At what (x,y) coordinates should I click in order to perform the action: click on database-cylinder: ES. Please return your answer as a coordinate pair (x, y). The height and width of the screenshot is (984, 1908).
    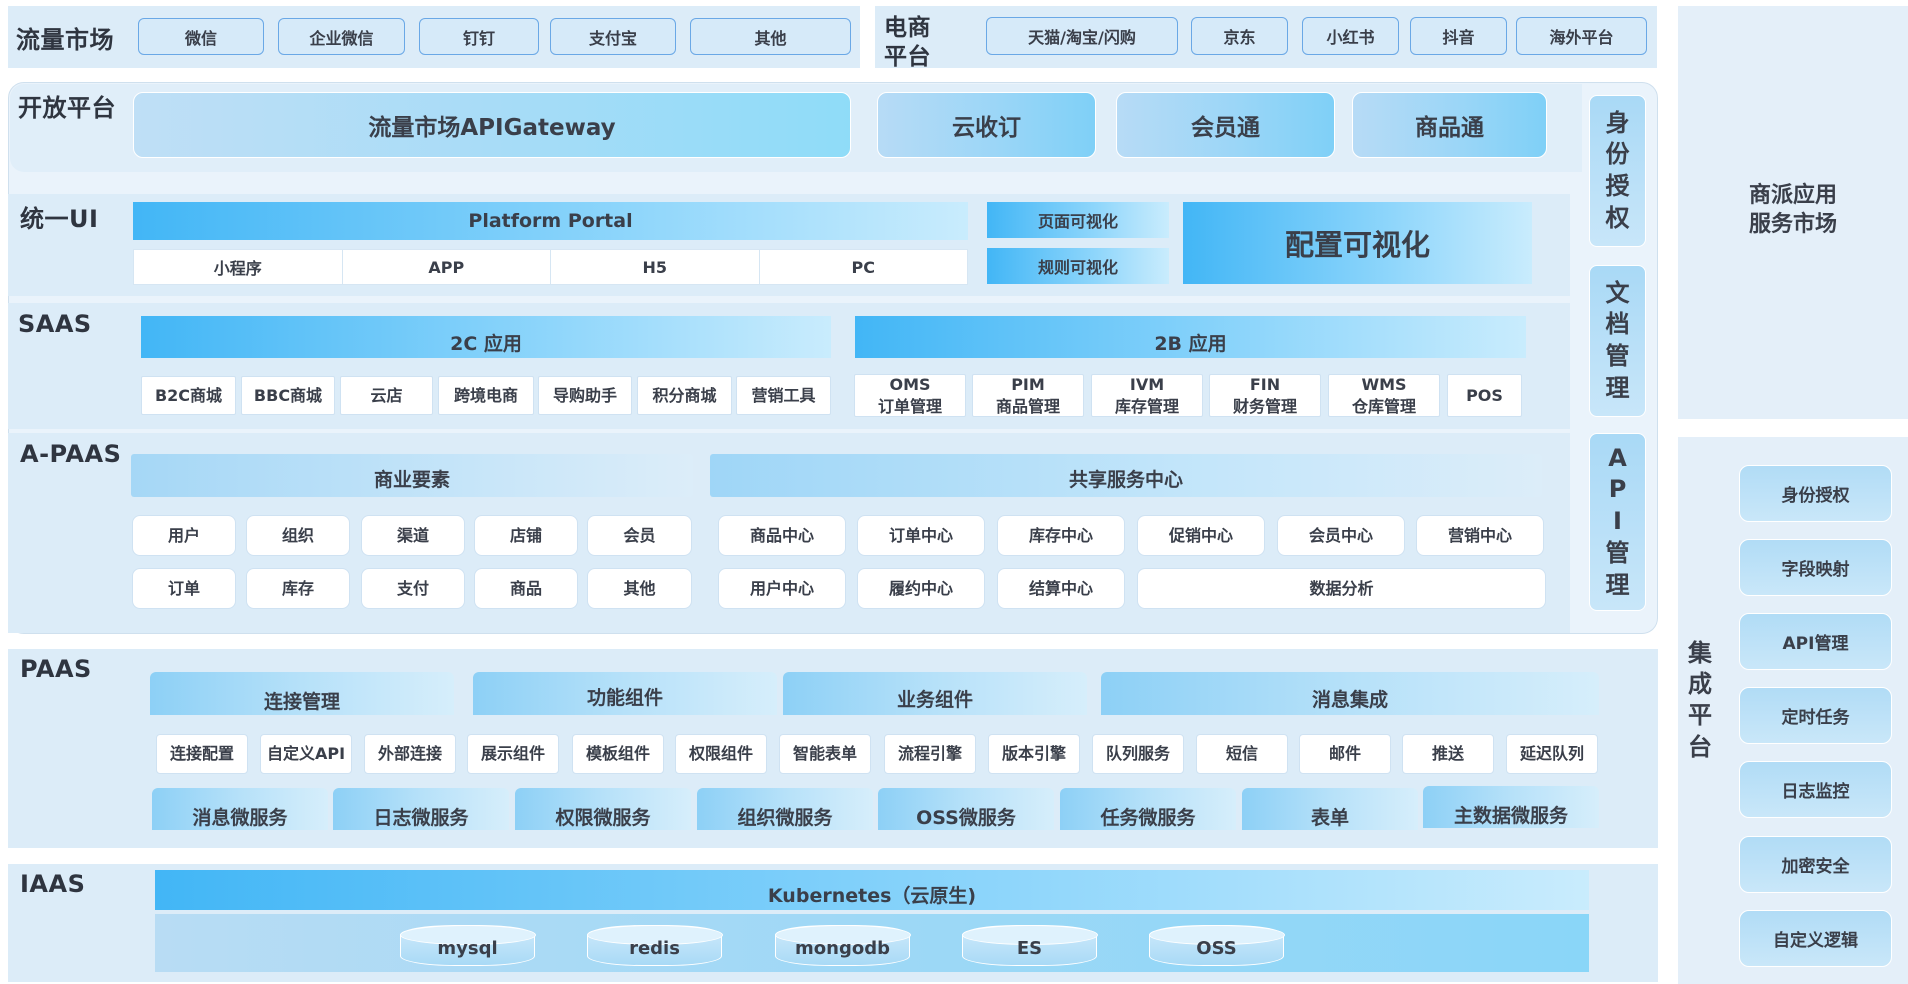
    Looking at the image, I should click on (1029, 945).